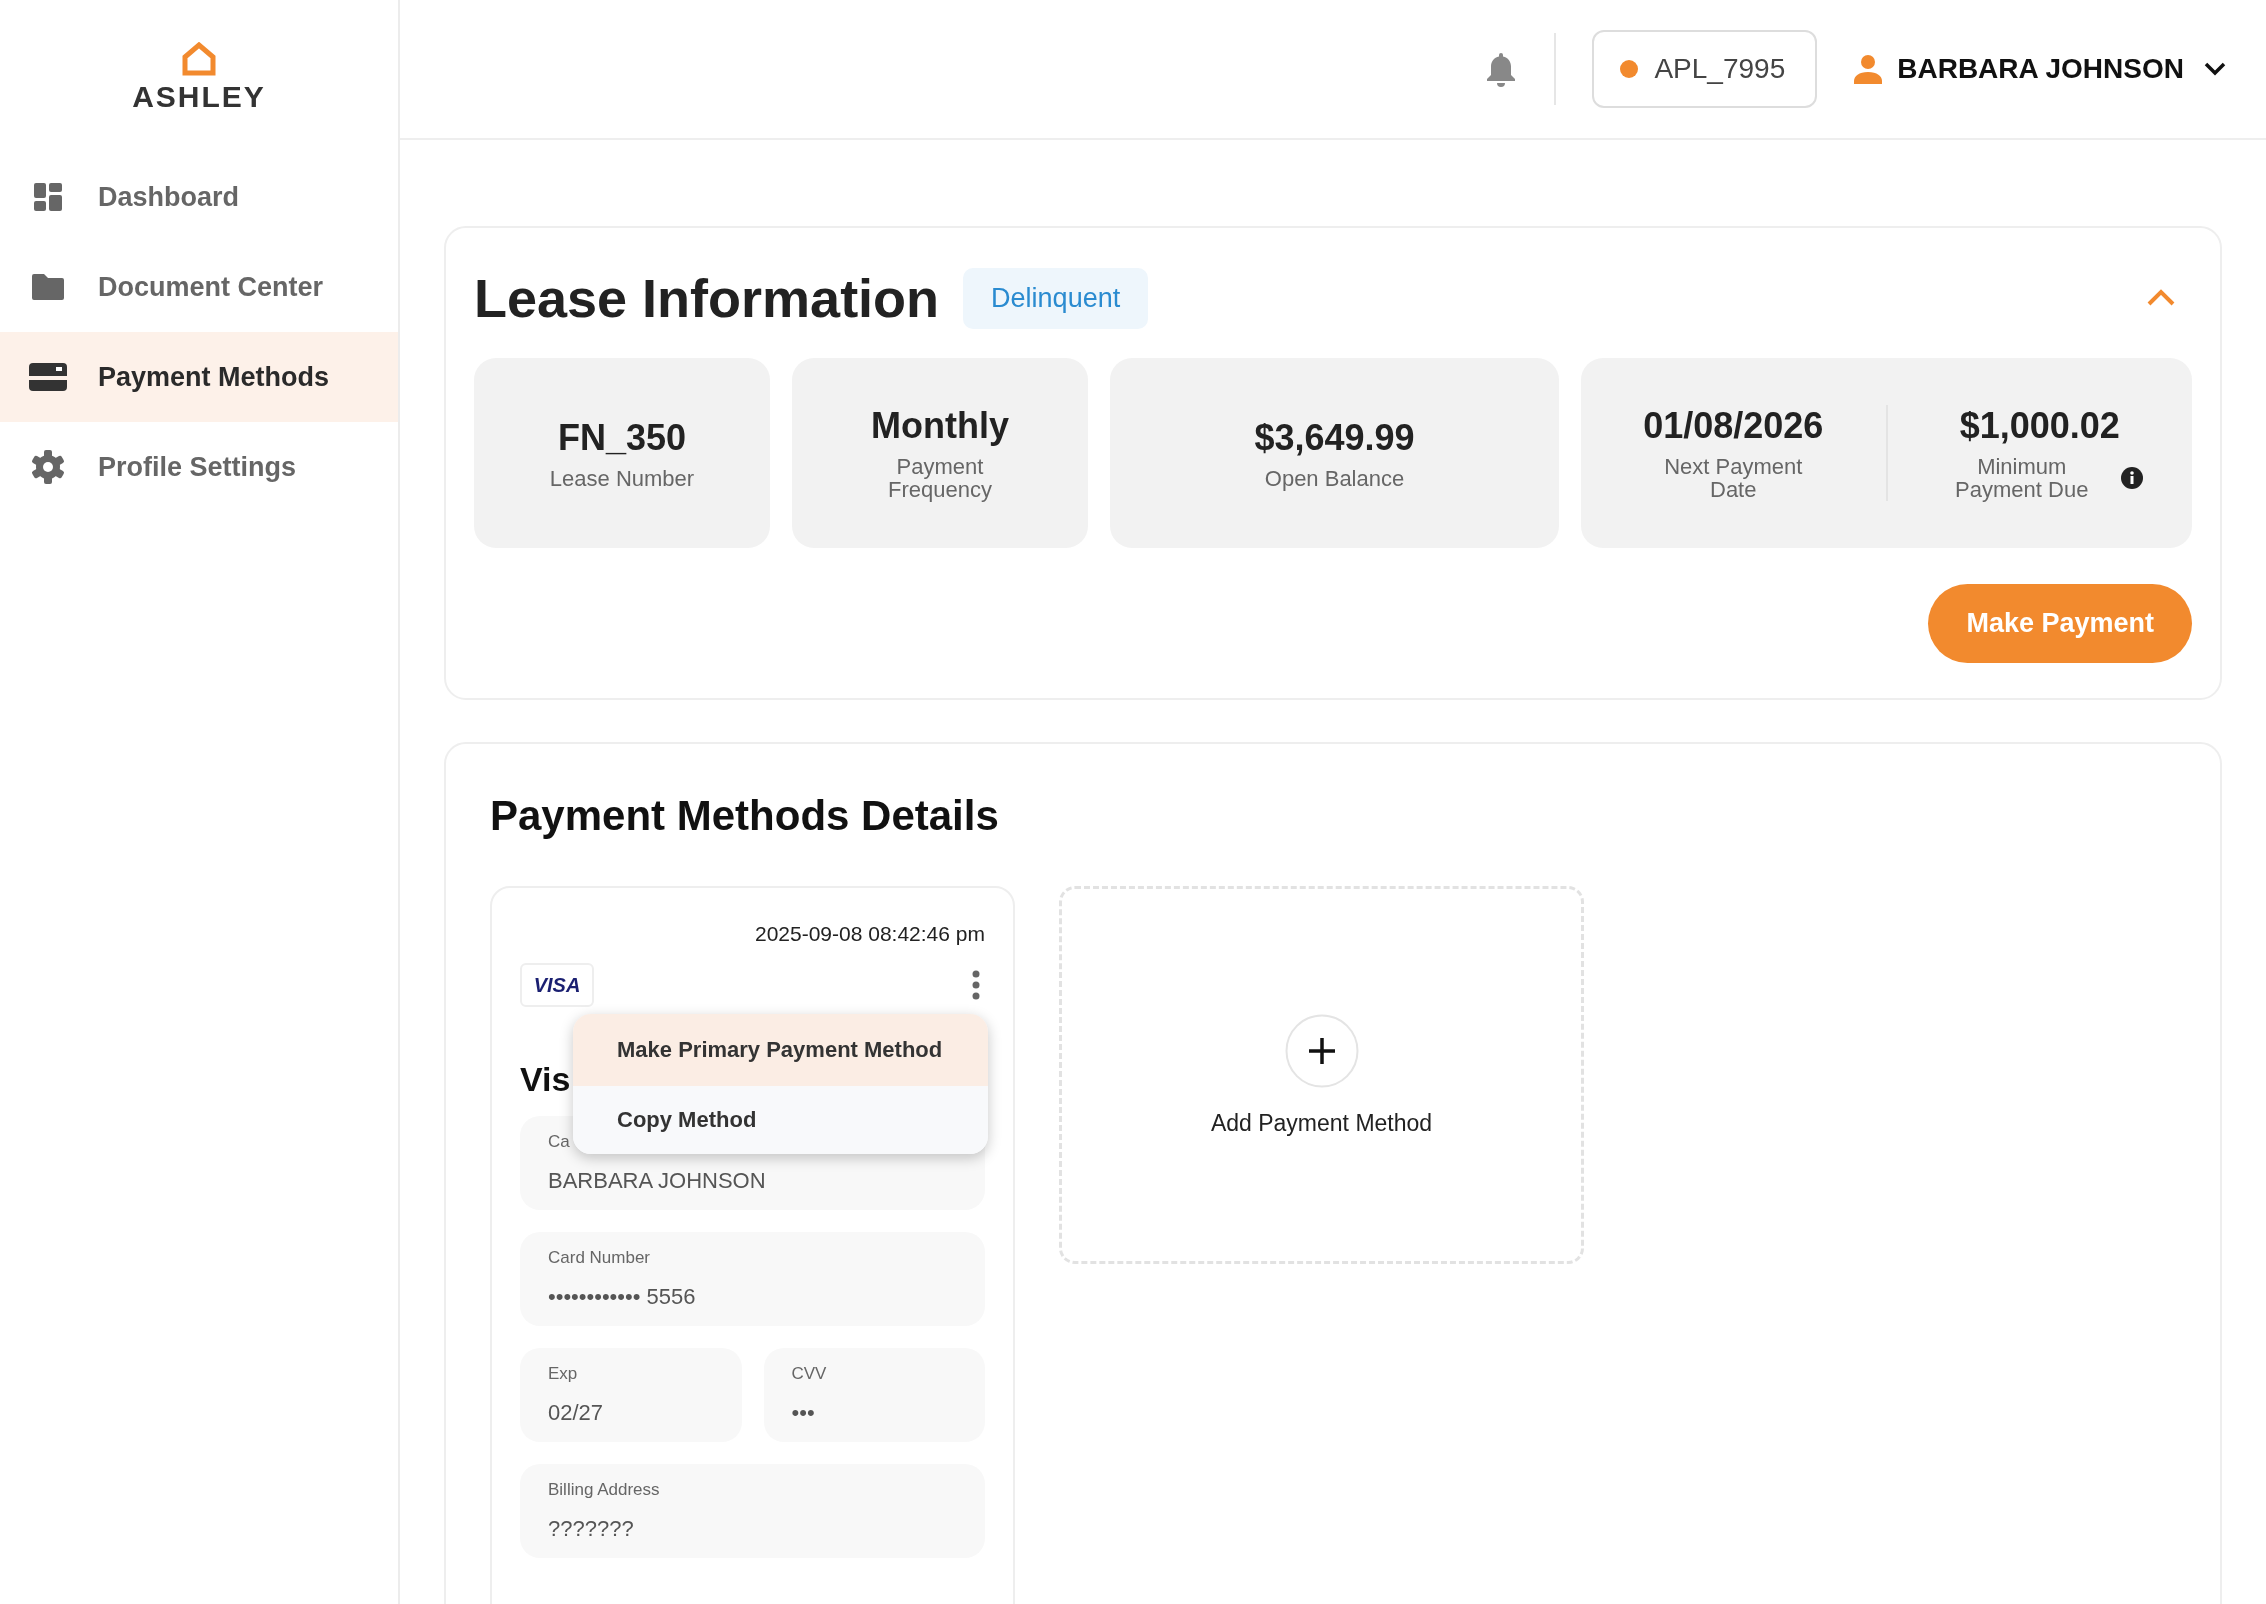 The width and height of the screenshot is (2266, 1604). I want to click on menu-item: Copy Method, so click(780, 1120).